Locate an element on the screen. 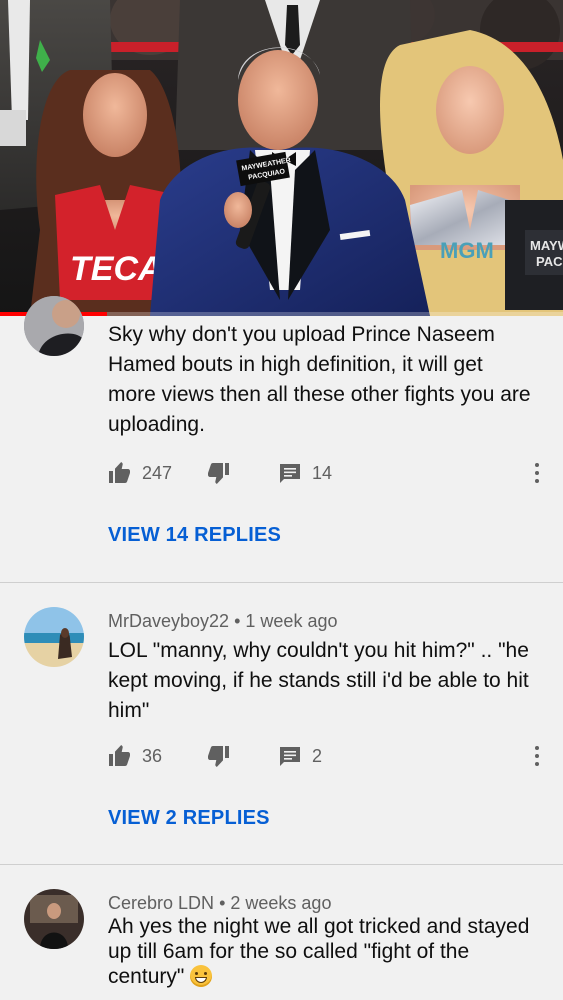  reply-count: 2 is located at coordinates (317, 755).